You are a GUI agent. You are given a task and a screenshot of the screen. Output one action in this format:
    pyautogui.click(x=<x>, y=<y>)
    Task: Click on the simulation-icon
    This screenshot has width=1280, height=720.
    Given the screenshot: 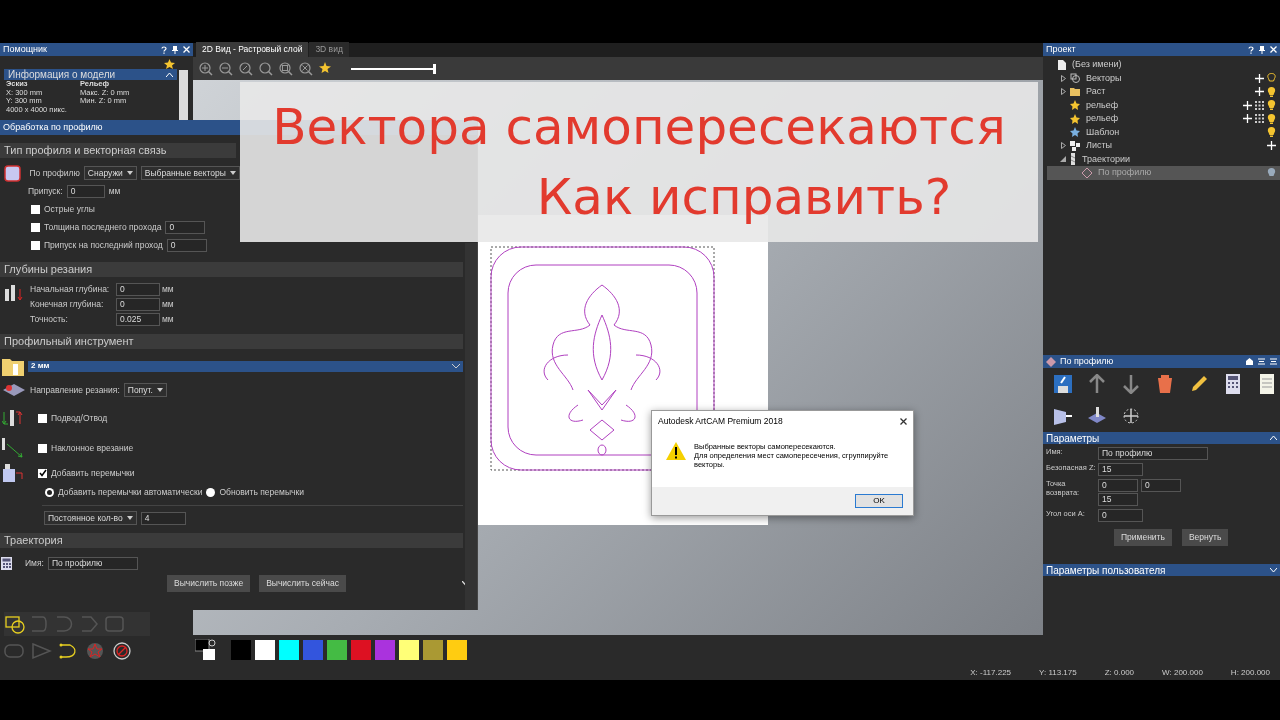 What is the action you would take?
    pyautogui.click(x=1063, y=416)
    